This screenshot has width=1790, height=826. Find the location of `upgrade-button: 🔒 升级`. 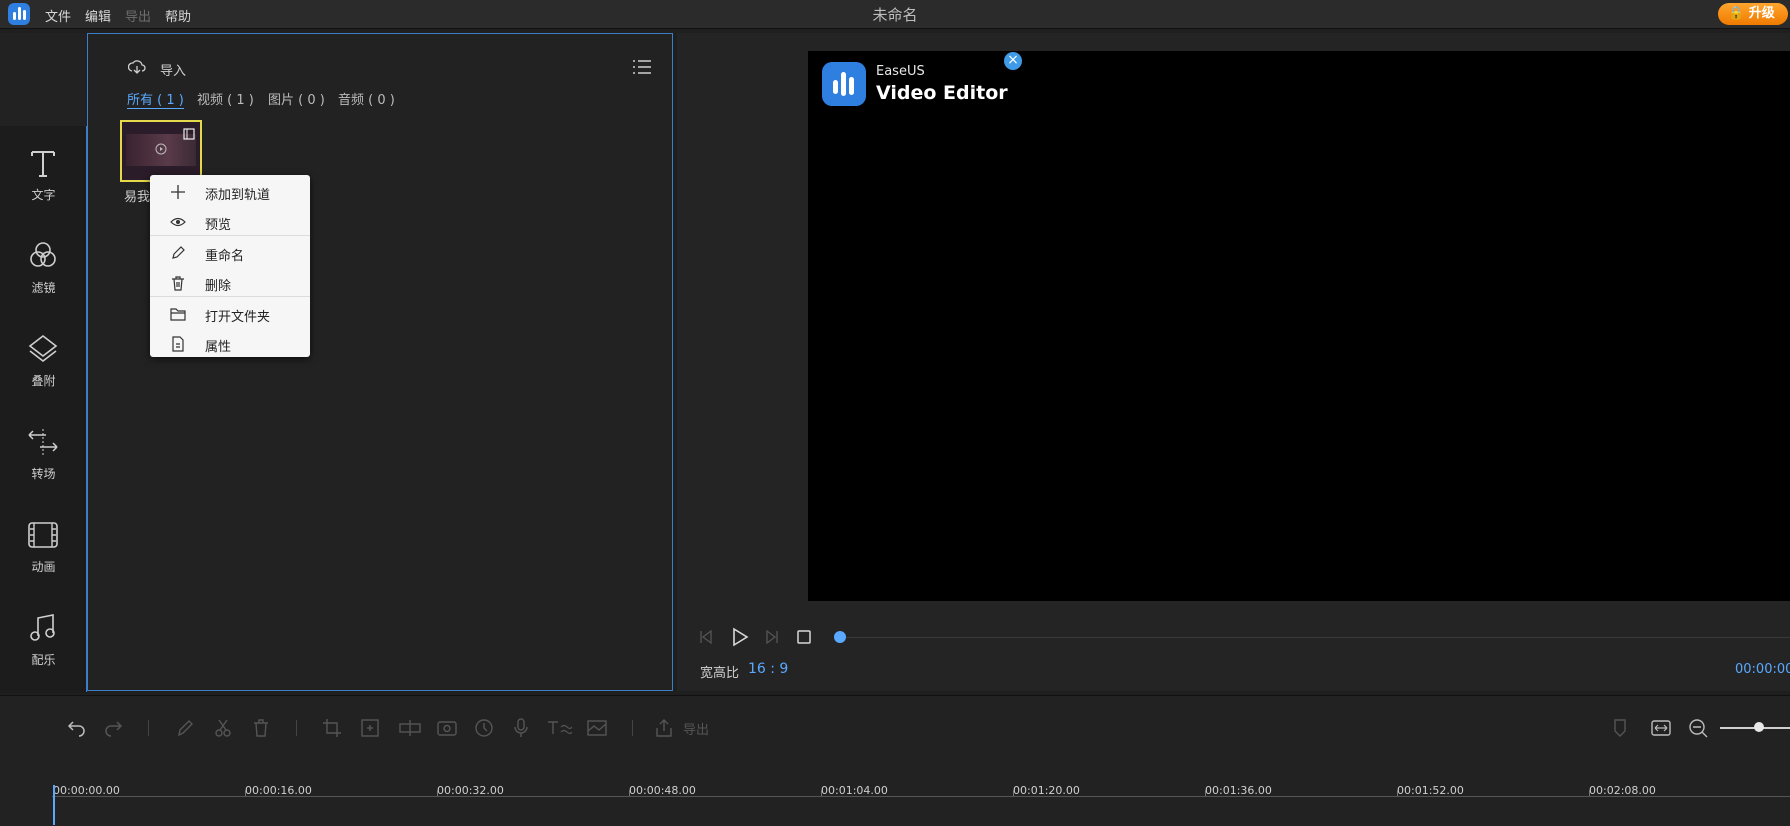

upgrade-button: 🔒 升级 is located at coordinates (1753, 14).